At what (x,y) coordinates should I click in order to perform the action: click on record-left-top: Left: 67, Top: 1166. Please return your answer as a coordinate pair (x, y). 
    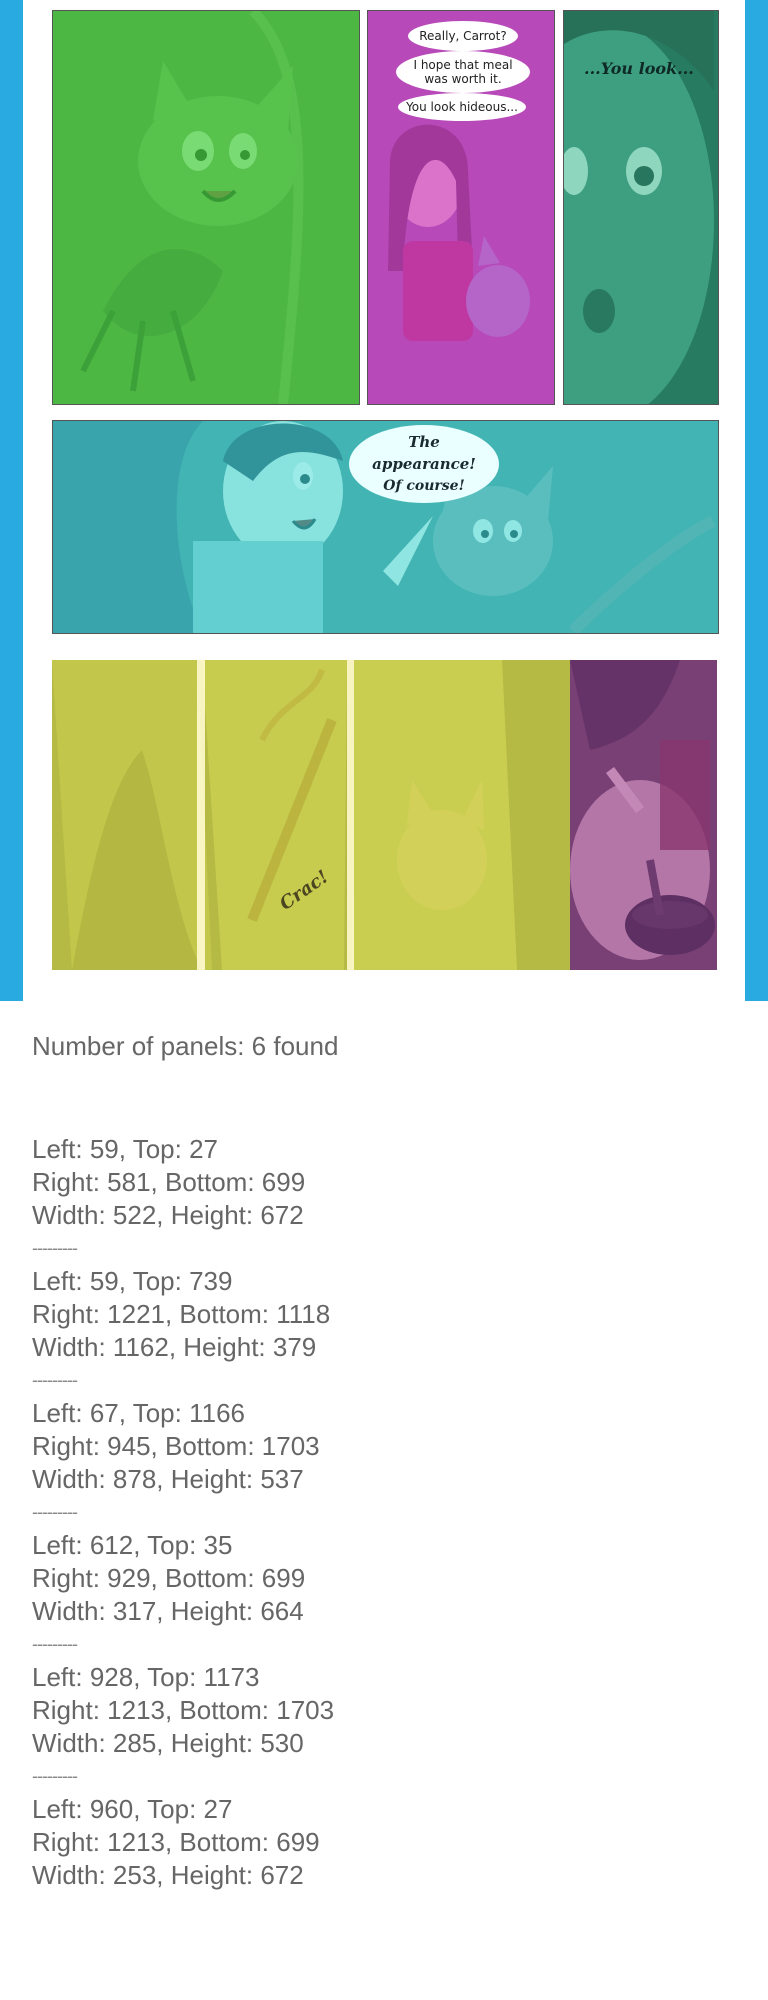
    Looking at the image, I should click on (138, 1413).